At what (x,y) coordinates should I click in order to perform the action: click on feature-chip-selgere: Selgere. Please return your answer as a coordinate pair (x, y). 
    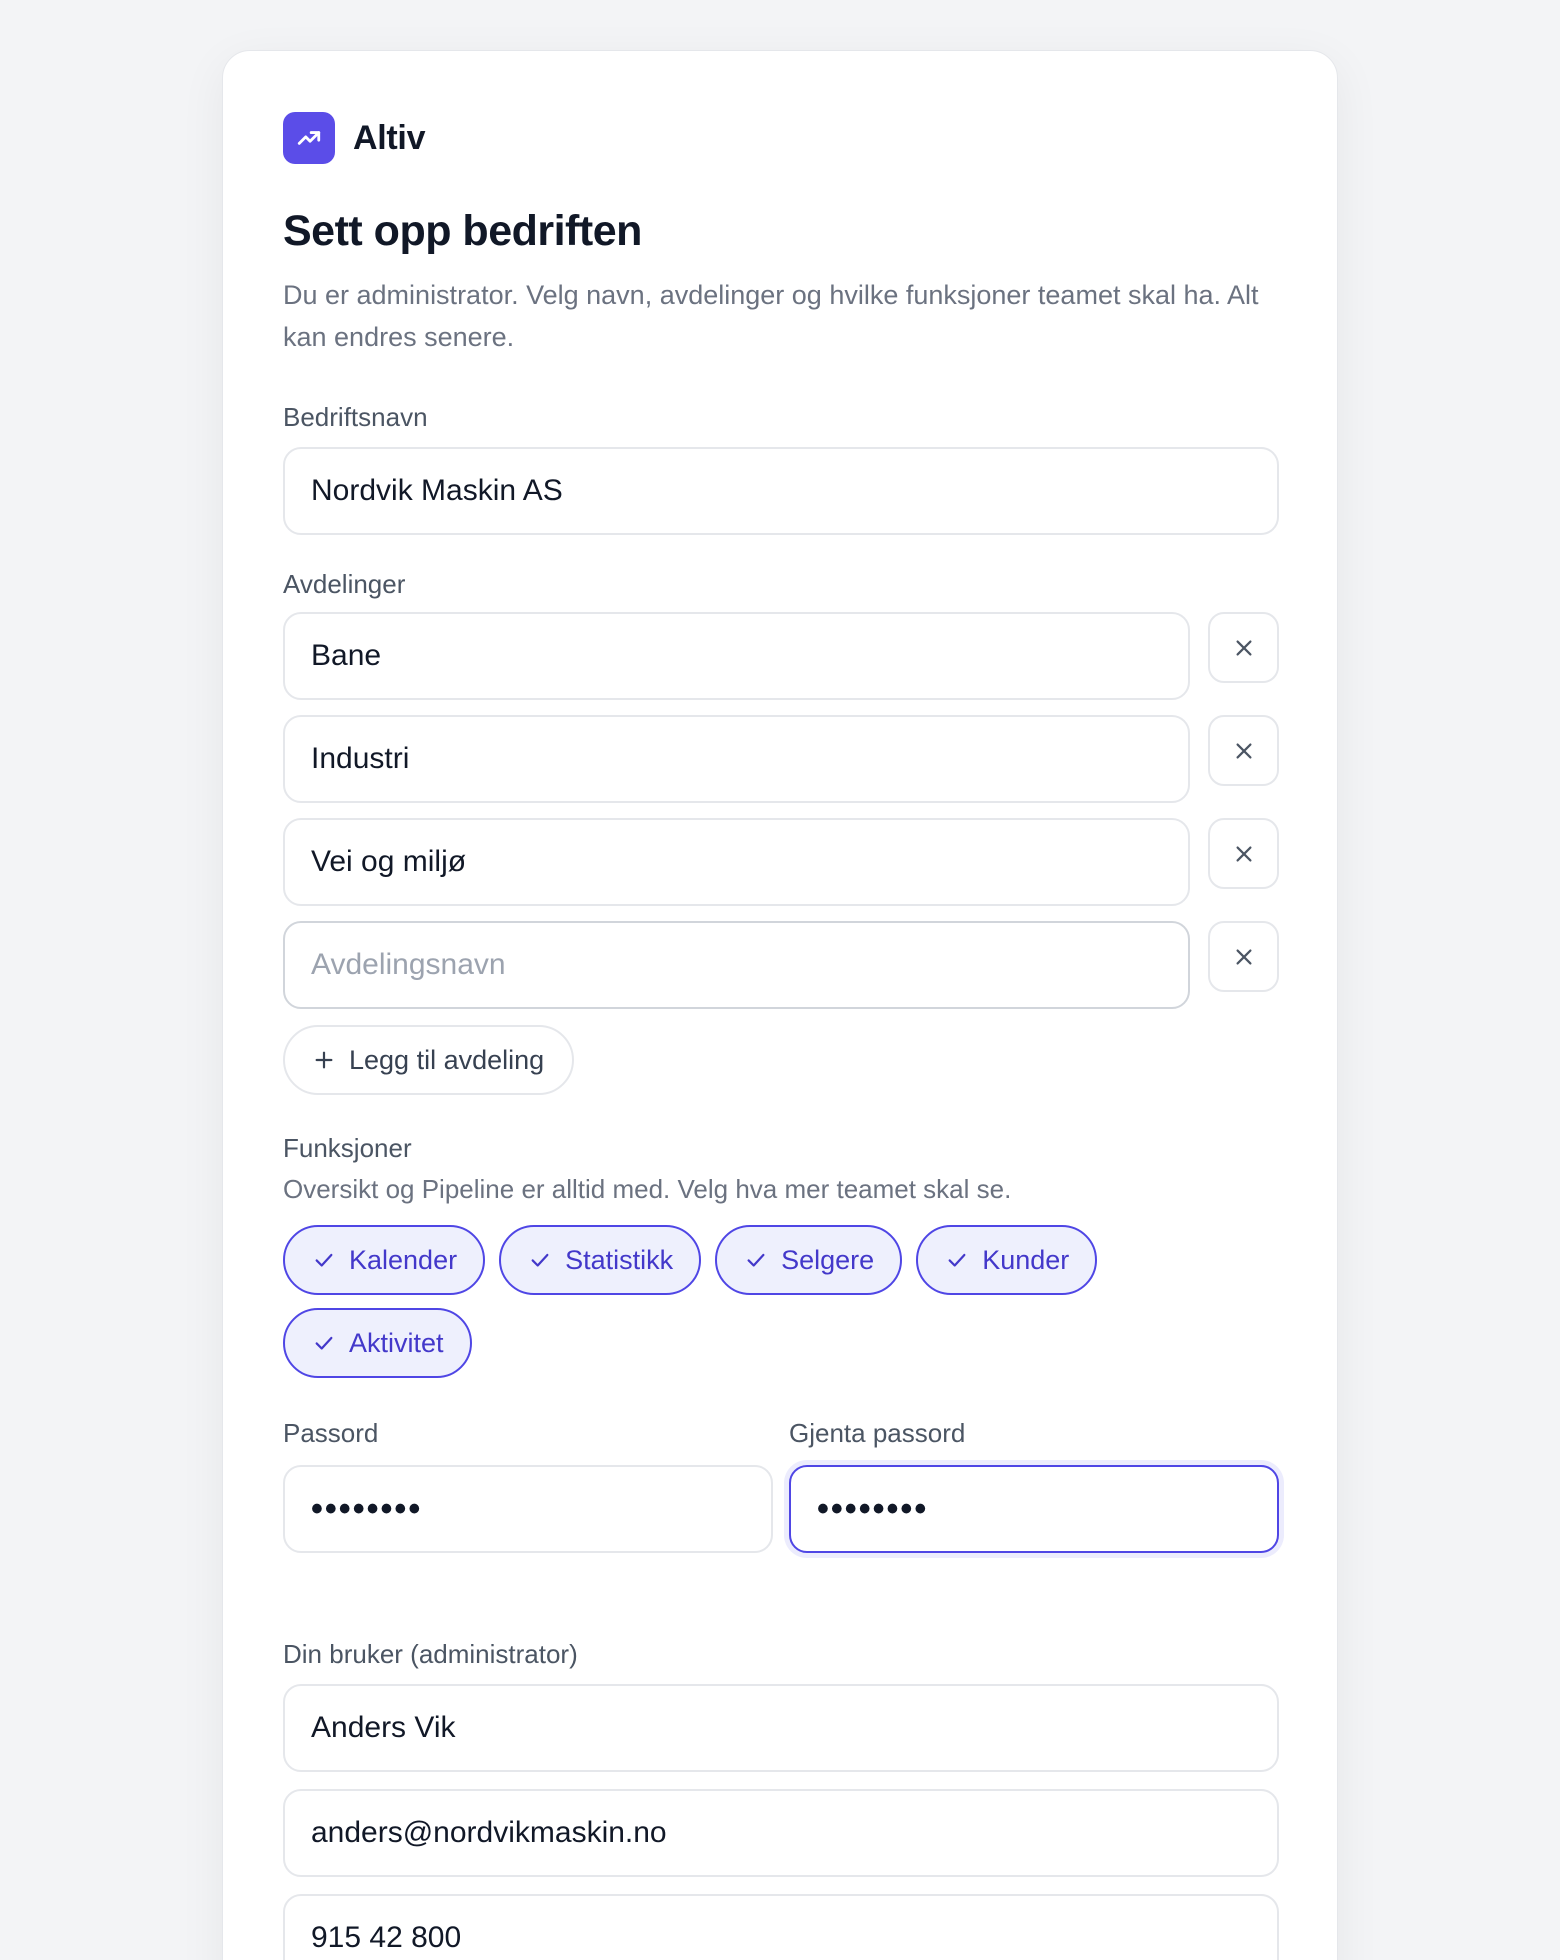
    Looking at the image, I should click on (809, 1260).